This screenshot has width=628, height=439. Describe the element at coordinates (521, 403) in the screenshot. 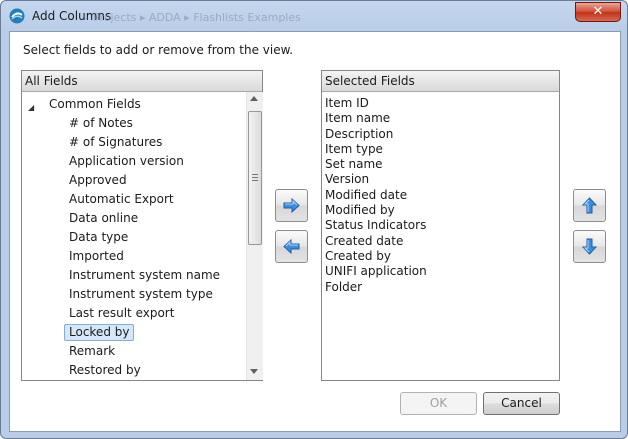

I see `cancel-button: Cancel` at that location.